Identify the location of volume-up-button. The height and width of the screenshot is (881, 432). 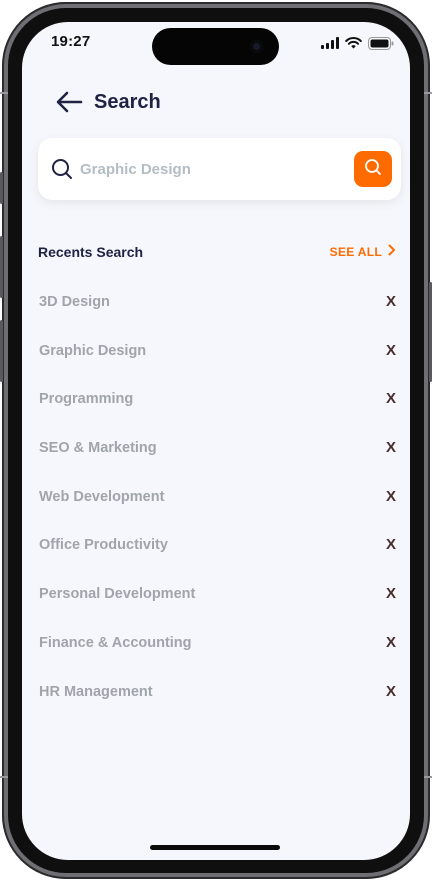
(1, 267).